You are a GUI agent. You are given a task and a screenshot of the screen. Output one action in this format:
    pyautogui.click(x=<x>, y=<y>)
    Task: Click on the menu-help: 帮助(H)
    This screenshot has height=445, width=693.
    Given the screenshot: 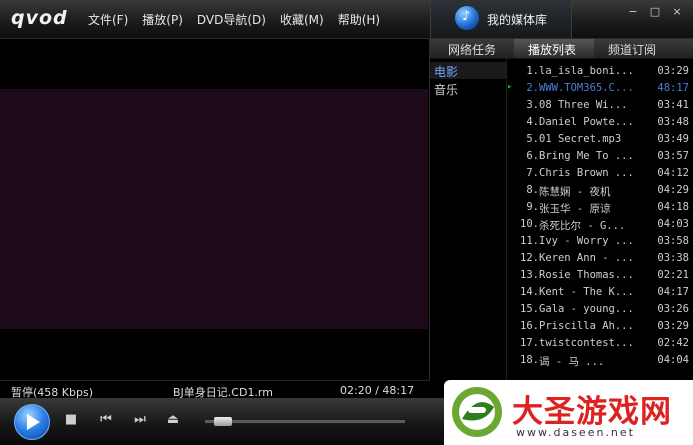 What is the action you would take?
    pyautogui.click(x=359, y=19)
    